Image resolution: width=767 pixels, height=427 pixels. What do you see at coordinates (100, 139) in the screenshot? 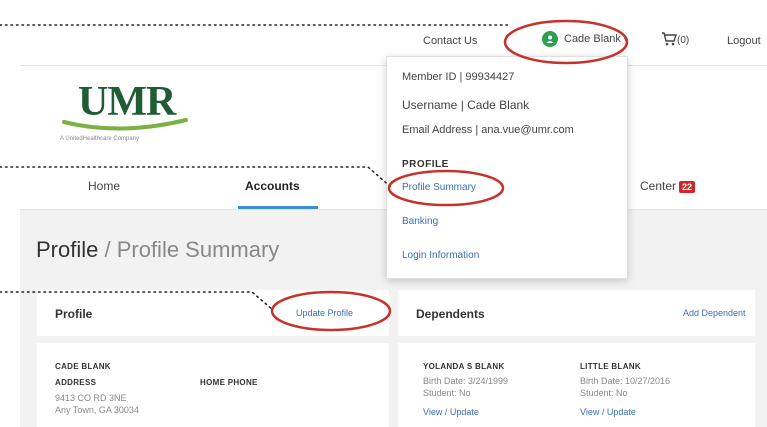
I see `logo-tagline: A UnitedHealthcare Company` at bounding box center [100, 139].